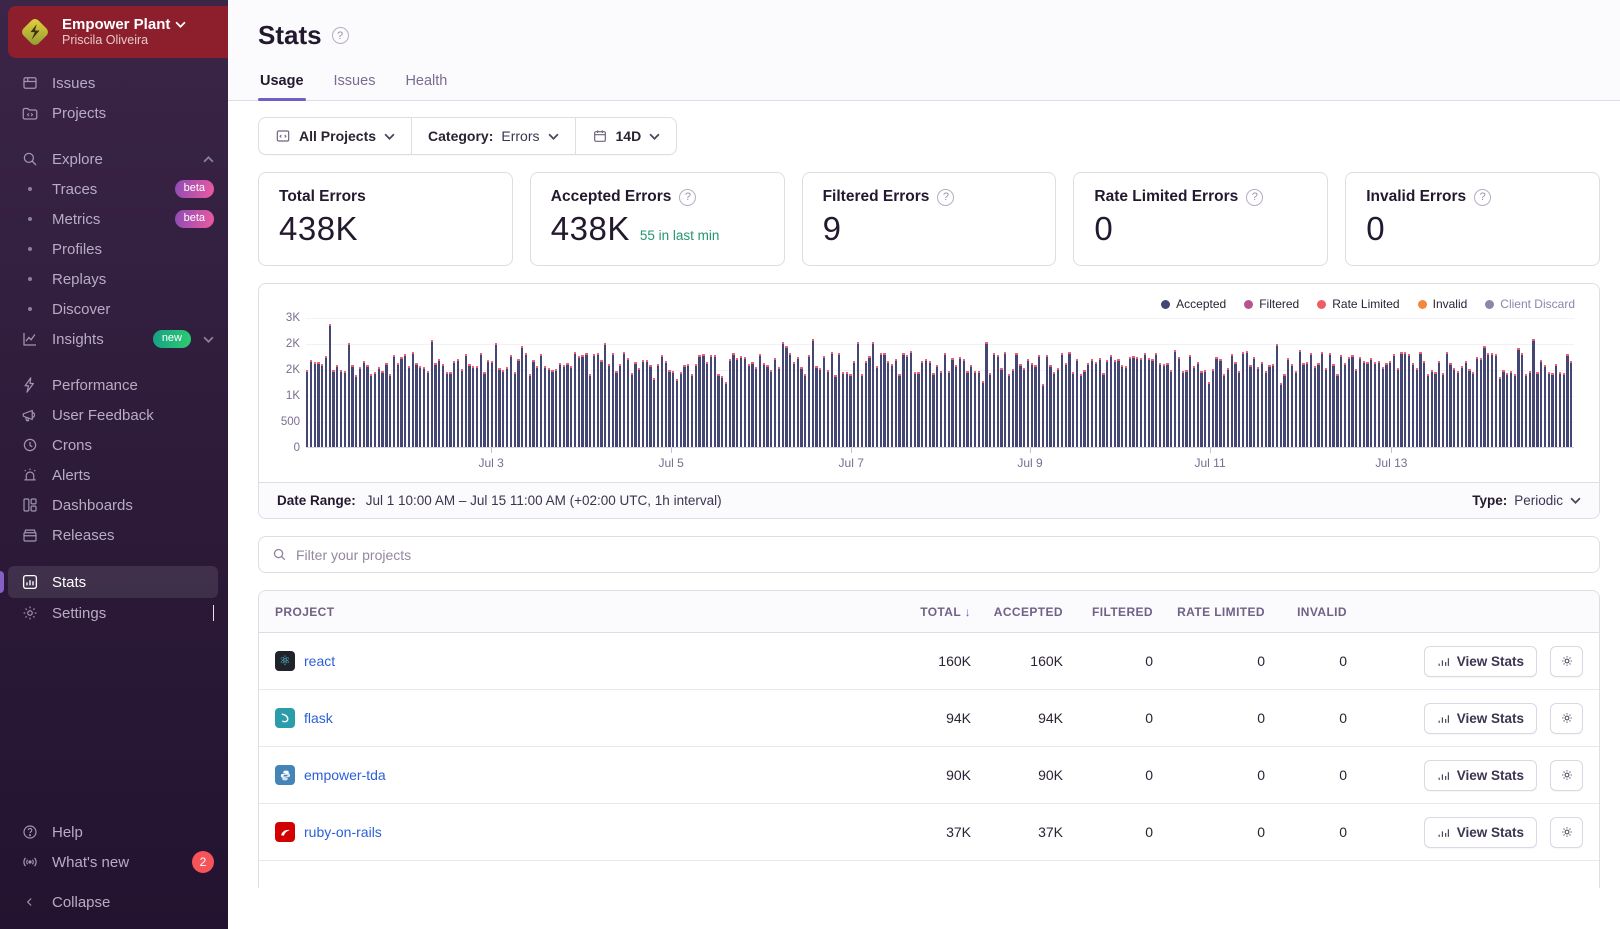 This screenshot has width=1620, height=929. What do you see at coordinates (114, 505) in the screenshot?
I see `sidebar-item-dashboards: Dashboards` at bounding box center [114, 505].